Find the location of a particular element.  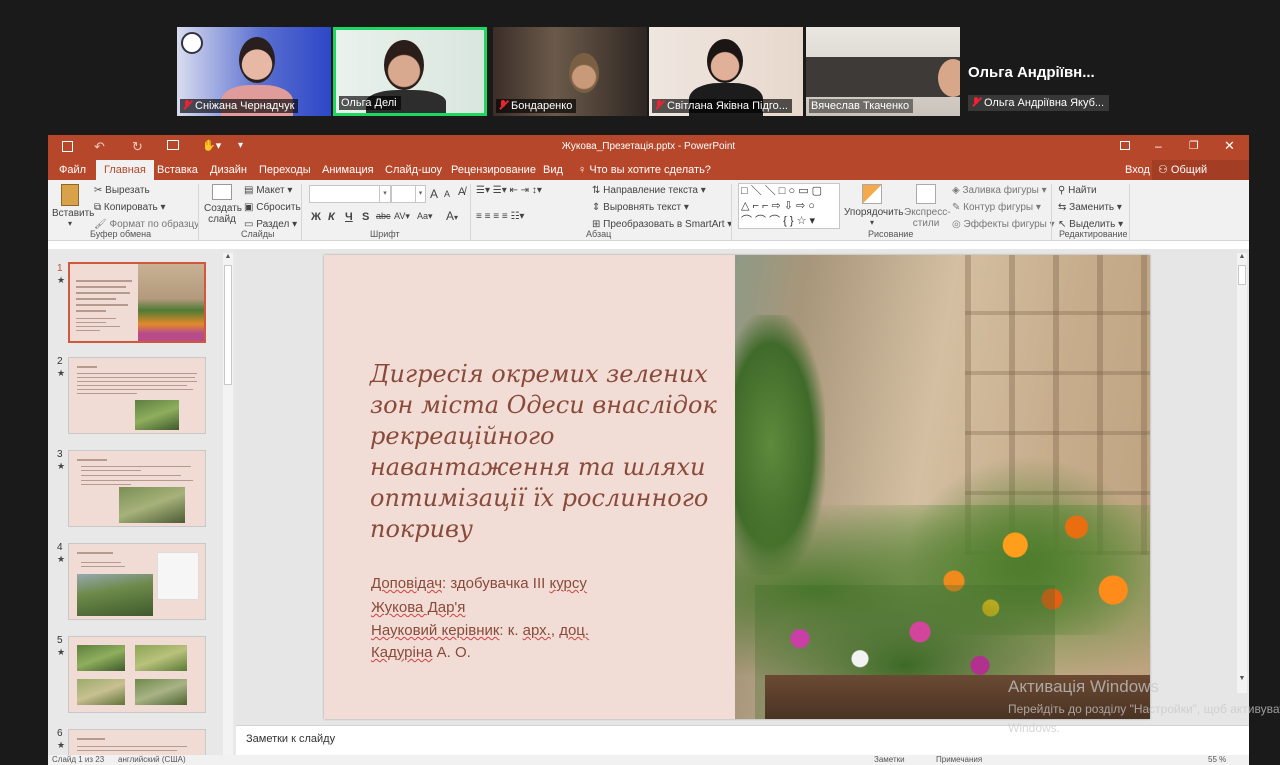

shapes-gallery: □ ＼ ＼ □ ○ ▭ ▢ △ ⌐ ⌐ ⇨ ⇩ ⇨ ○ ⌒ ⌒ ⌒ { } ☆ ▾ is located at coordinates (789, 206).